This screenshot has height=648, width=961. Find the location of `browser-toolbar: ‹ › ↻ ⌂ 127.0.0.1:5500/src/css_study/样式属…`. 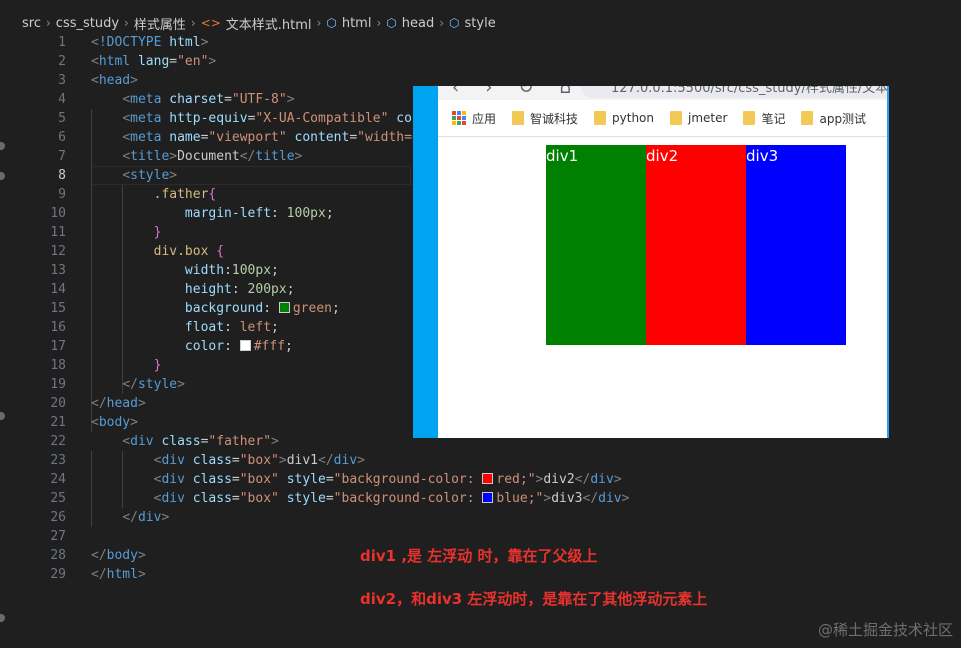

browser-toolbar: ‹ › ↻ ⌂ 127.0.0.1:5500/src/css_study/样式属… is located at coordinates (662, 93).